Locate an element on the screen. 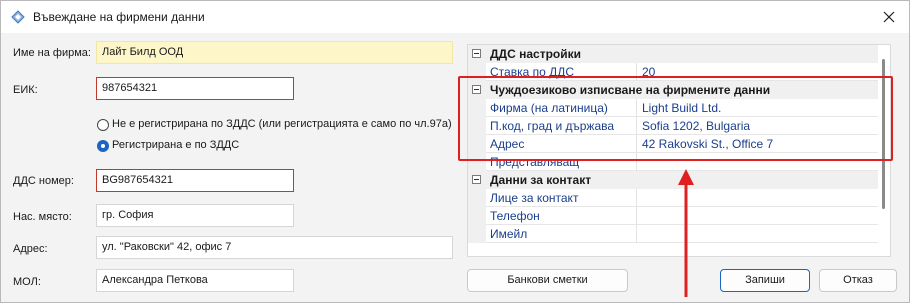  grid-row-email: Имейл is located at coordinates (673, 234).